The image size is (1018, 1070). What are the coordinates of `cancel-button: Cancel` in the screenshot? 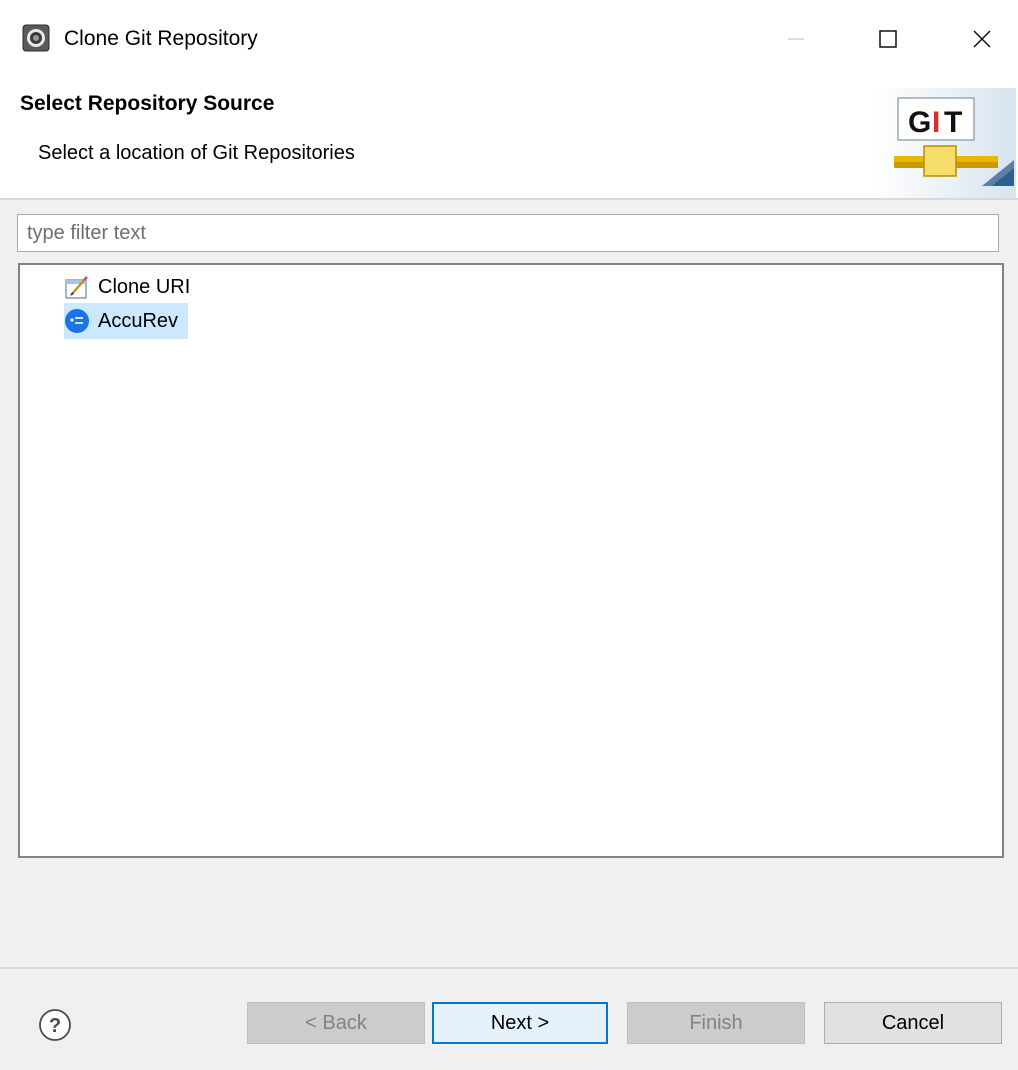 It's located at (913, 1023).